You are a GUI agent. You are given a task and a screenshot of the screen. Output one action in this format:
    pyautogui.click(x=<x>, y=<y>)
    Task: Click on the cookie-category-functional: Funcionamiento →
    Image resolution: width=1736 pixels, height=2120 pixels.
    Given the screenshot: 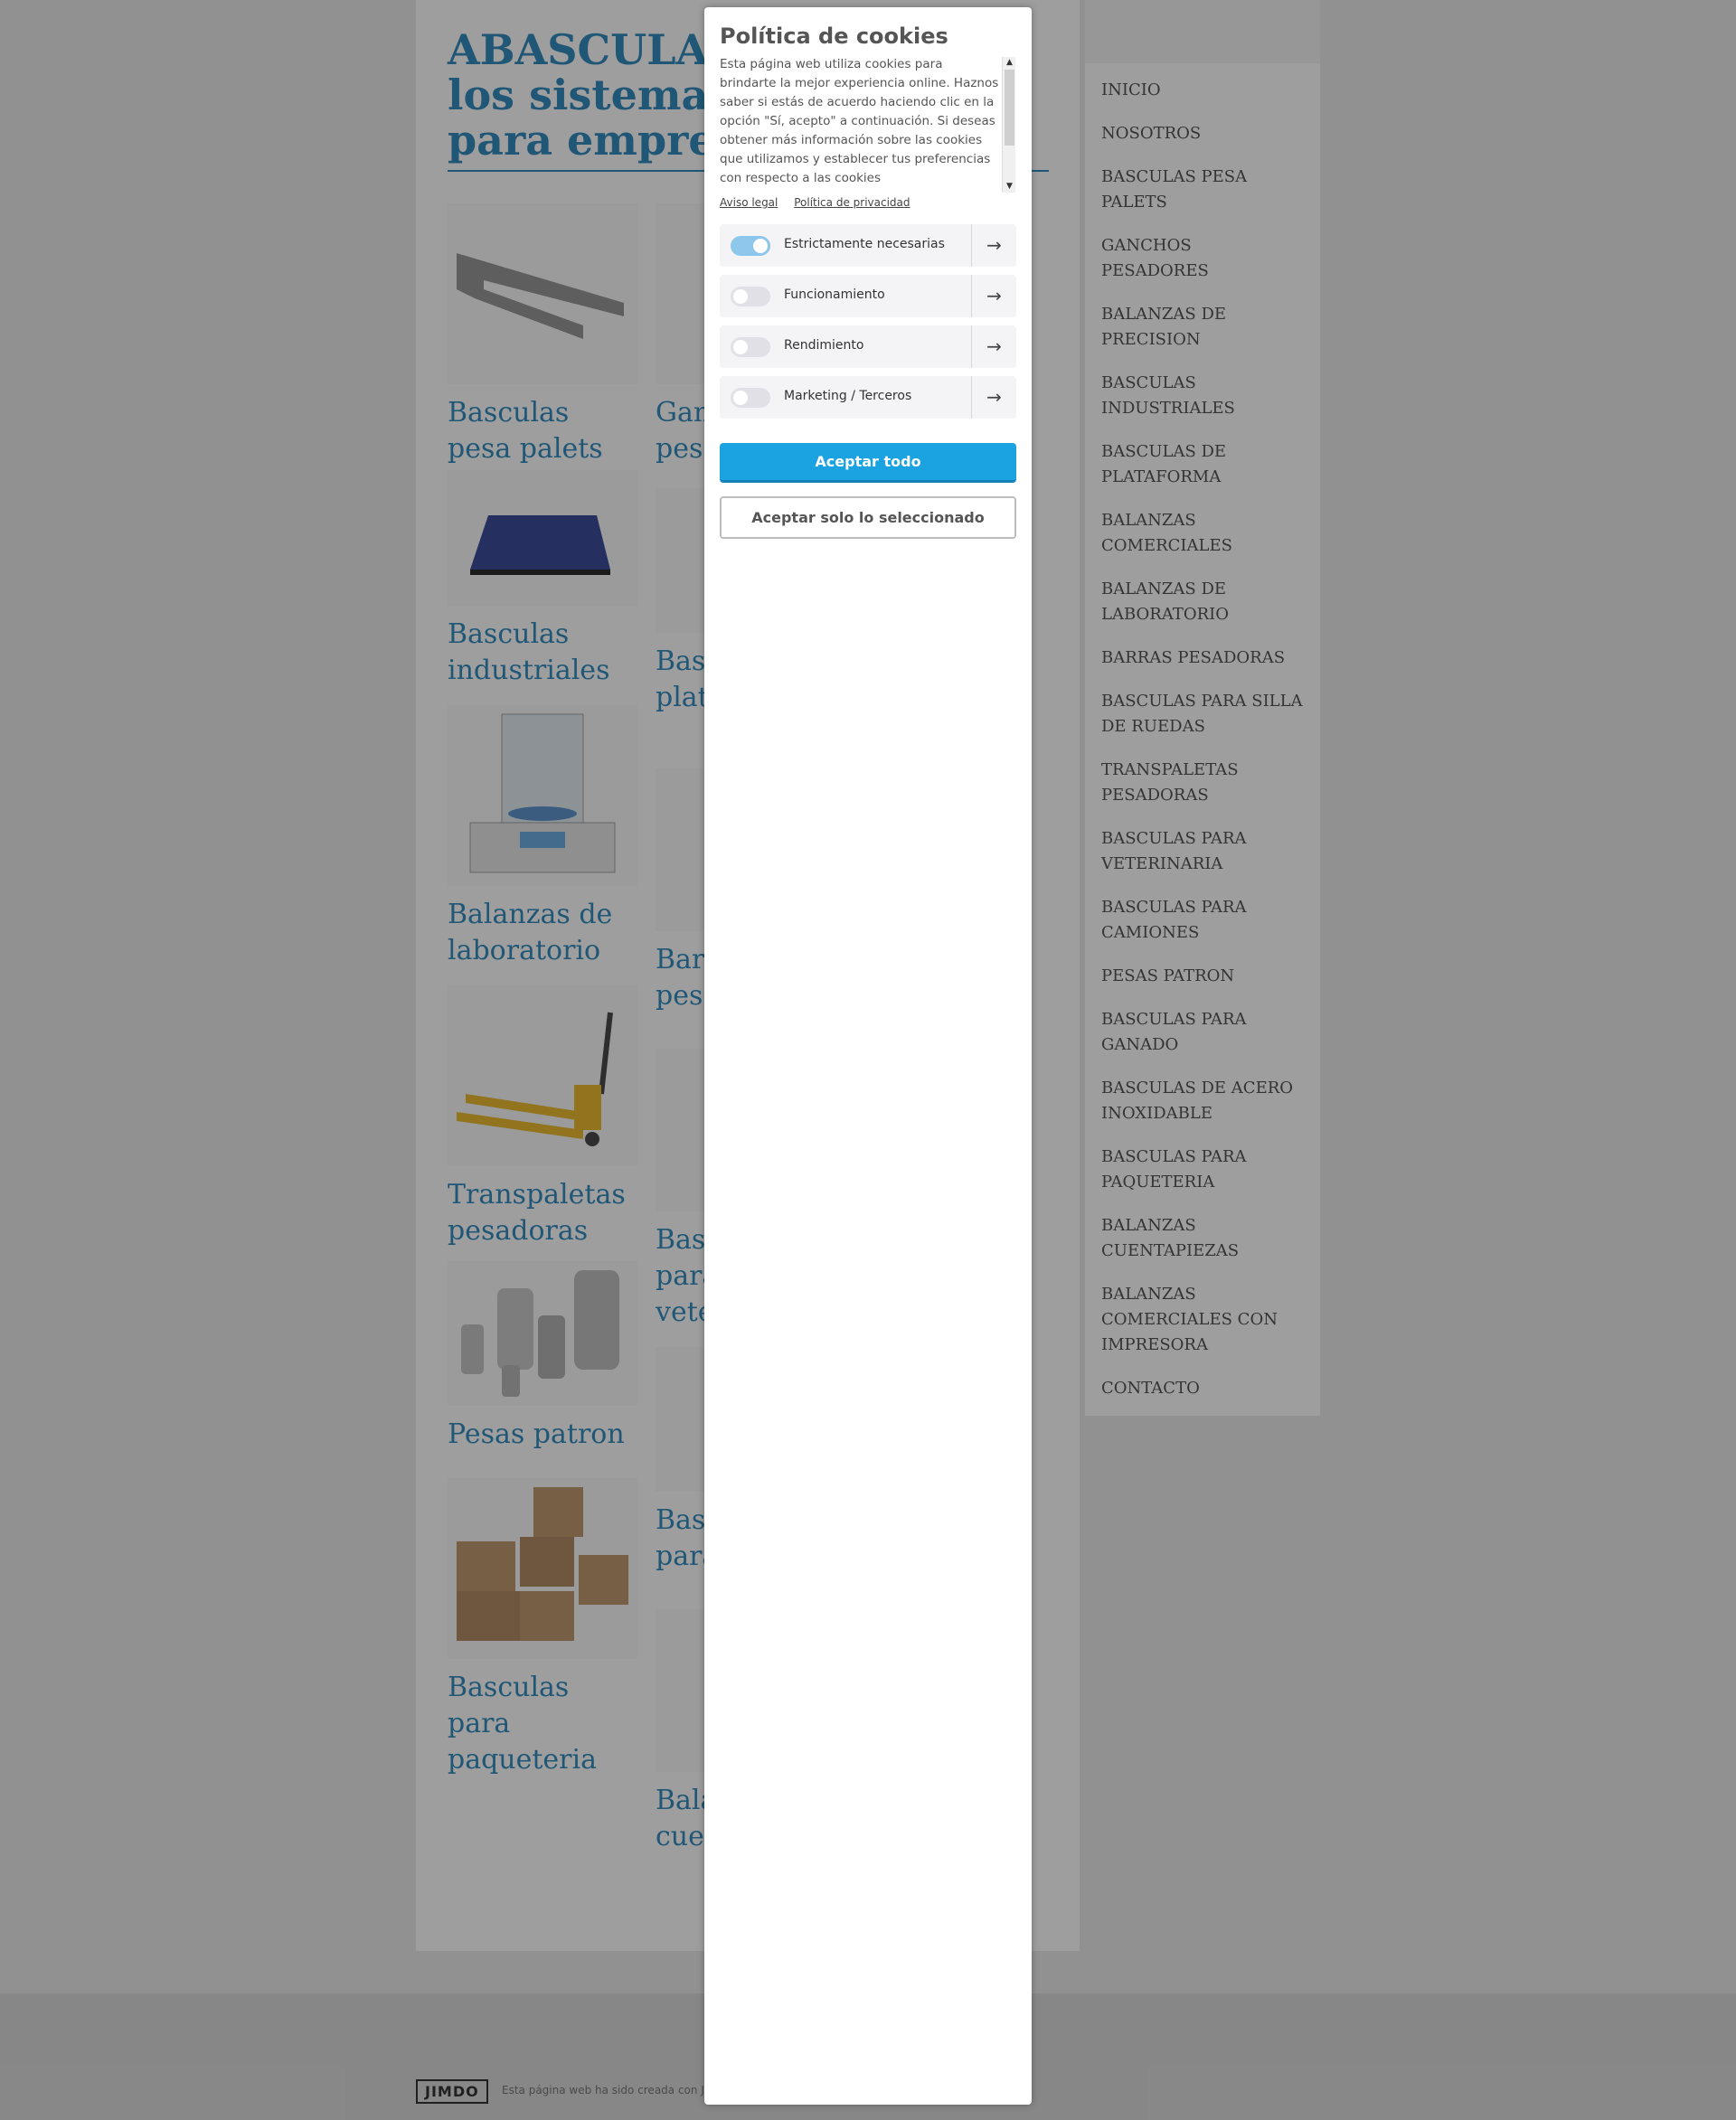 What is the action you would take?
    pyautogui.click(x=868, y=296)
    